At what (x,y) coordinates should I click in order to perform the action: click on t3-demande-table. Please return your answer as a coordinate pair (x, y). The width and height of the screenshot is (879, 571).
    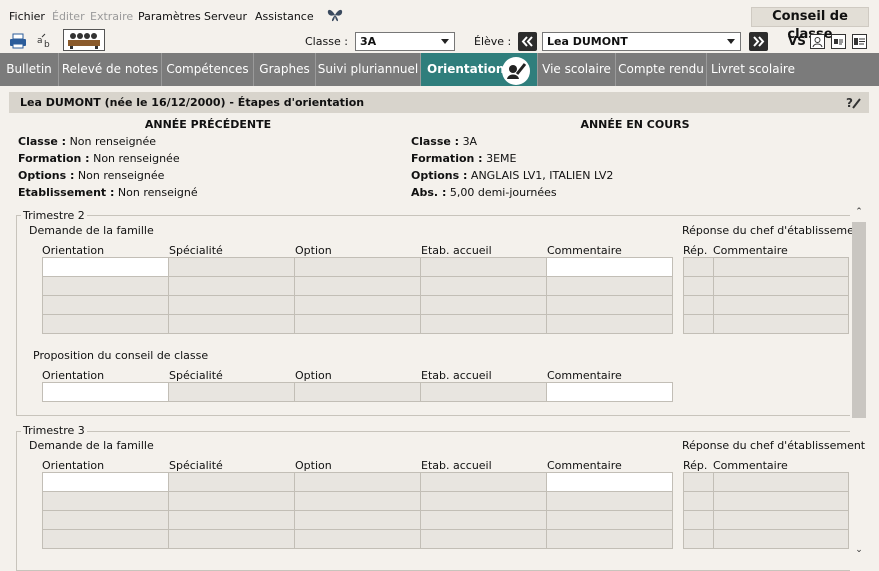
    Looking at the image, I should click on (357, 510).